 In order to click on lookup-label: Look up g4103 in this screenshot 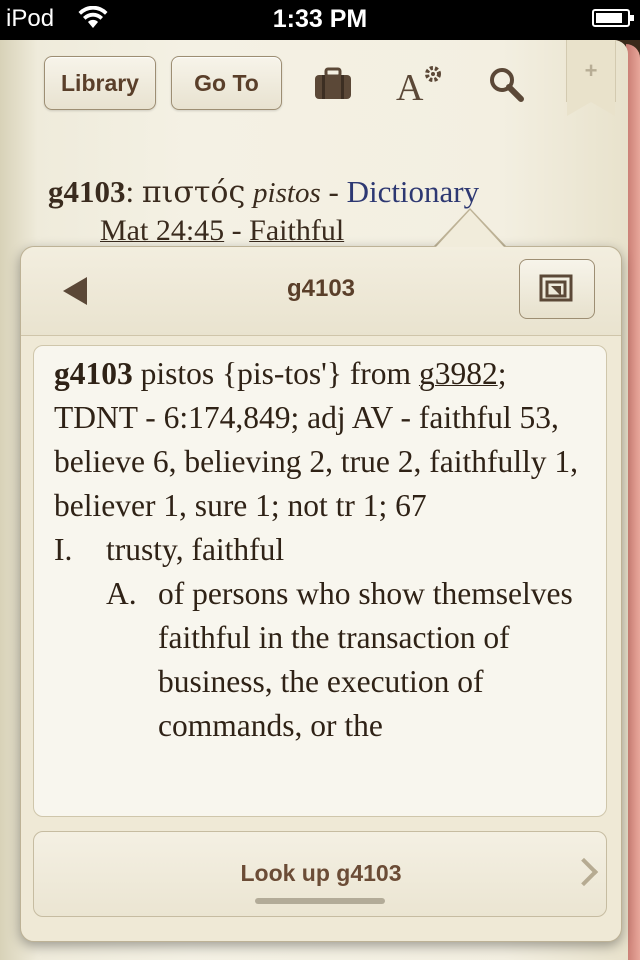, I will do `click(321, 873)`.